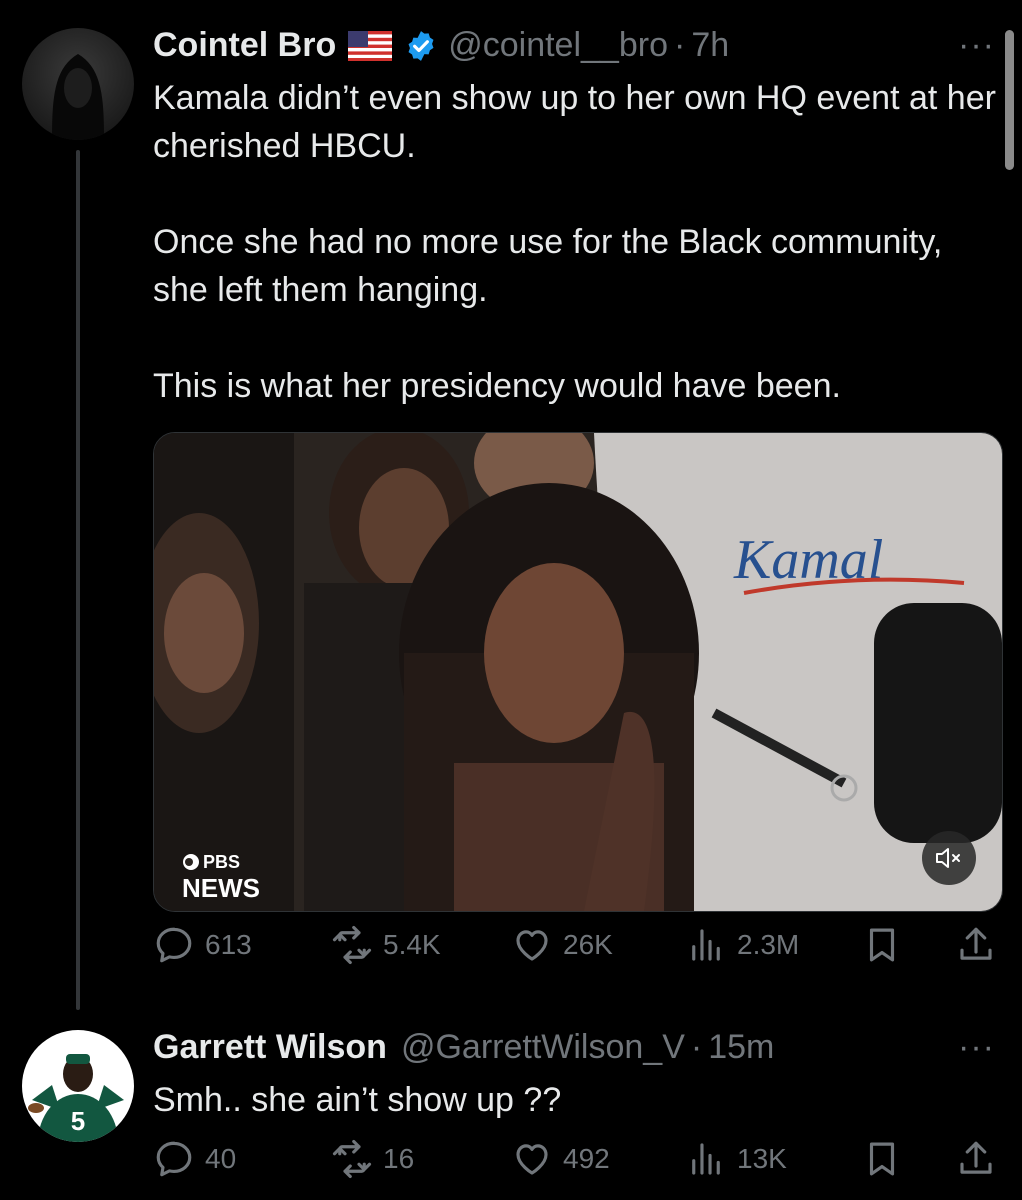 This screenshot has width=1022, height=1200. I want to click on mute-speaker-icon, so click(948, 858).